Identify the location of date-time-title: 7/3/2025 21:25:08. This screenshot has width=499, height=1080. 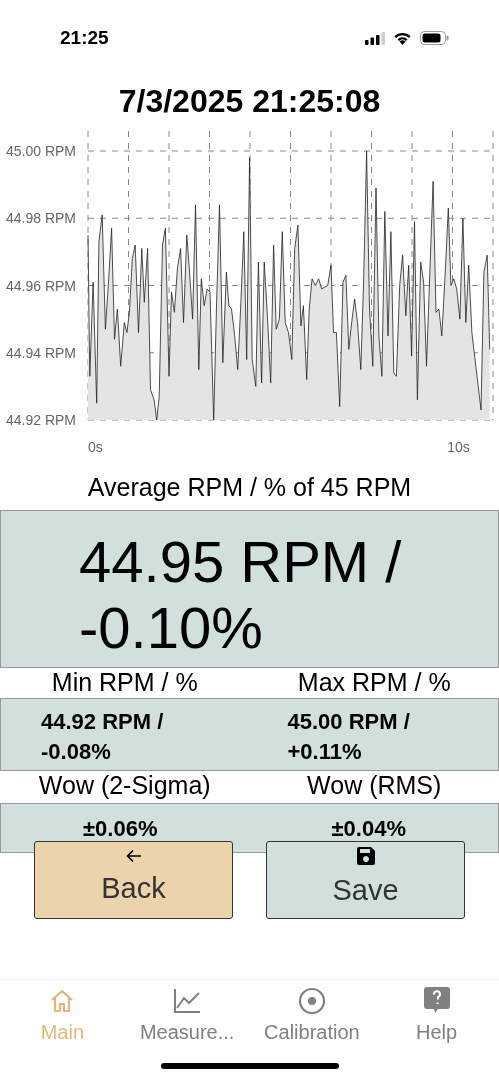
(249, 101).